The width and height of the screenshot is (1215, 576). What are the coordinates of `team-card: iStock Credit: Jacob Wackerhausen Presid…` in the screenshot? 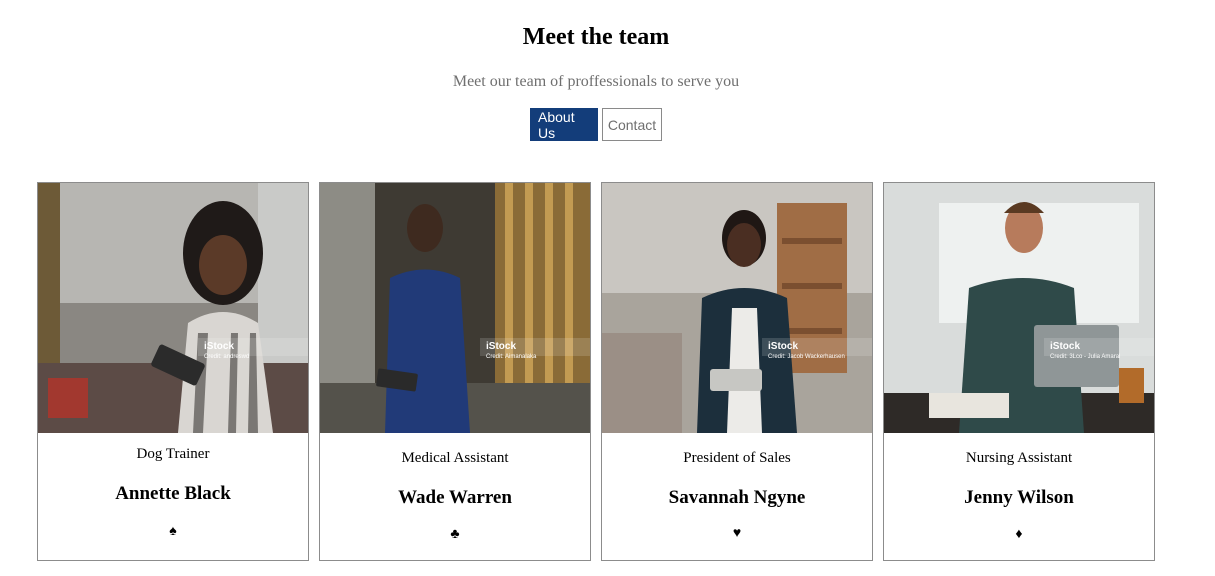 It's located at (737, 371).